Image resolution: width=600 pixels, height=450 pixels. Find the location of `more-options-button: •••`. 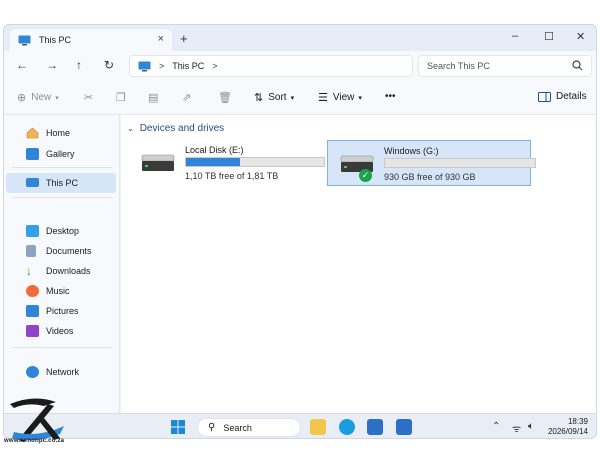

more-options-button: ••• is located at coordinates (390, 96).